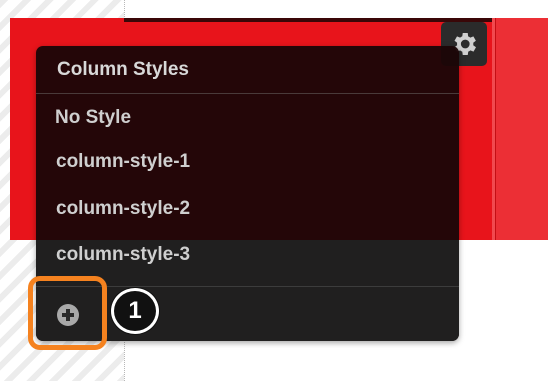 Image resolution: width=548 pixels, height=381 pixels. What do you see at coordinates (247, 118) in the screenshot?
I see `menu-item-no-style: No Style` at bounding box center [247, 118].